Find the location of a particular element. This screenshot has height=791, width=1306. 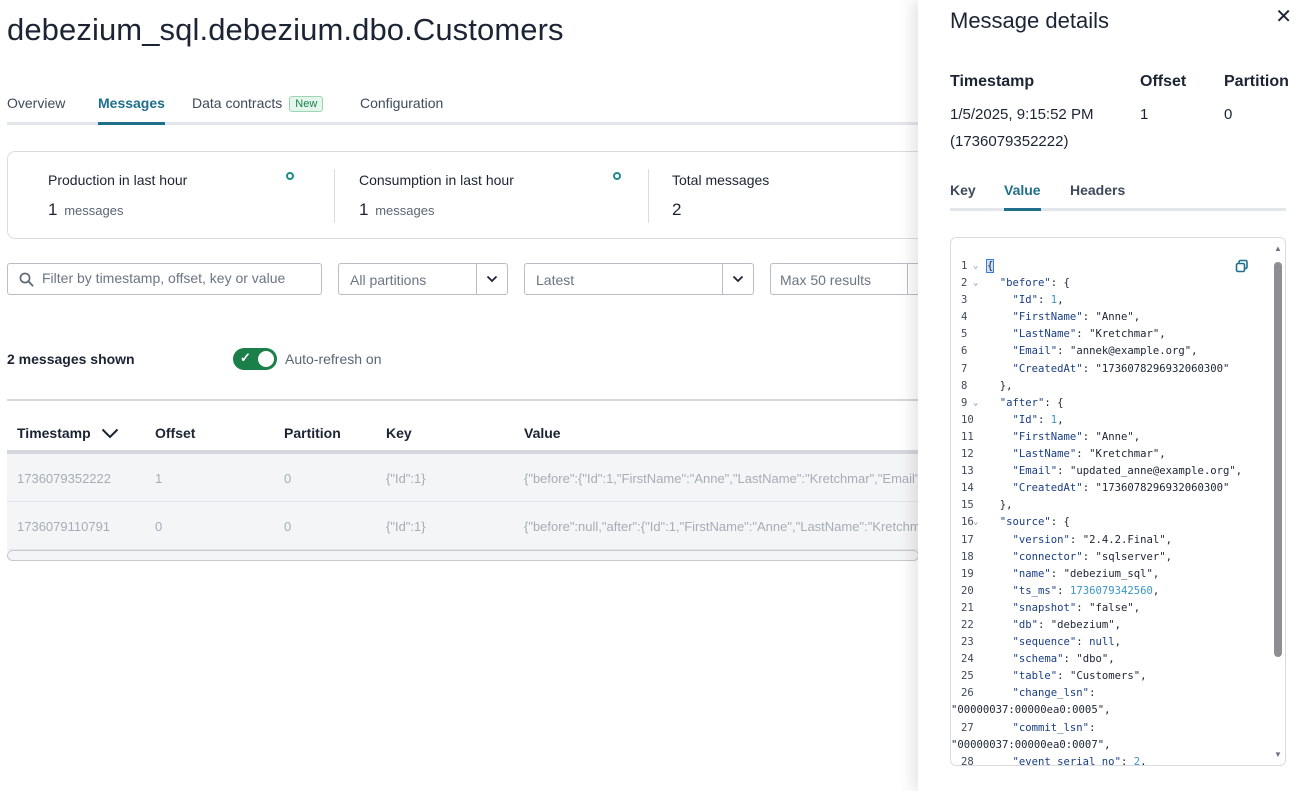

code-line: 19 "name": "debezium_sql", is located at coordinates (1110, 574).